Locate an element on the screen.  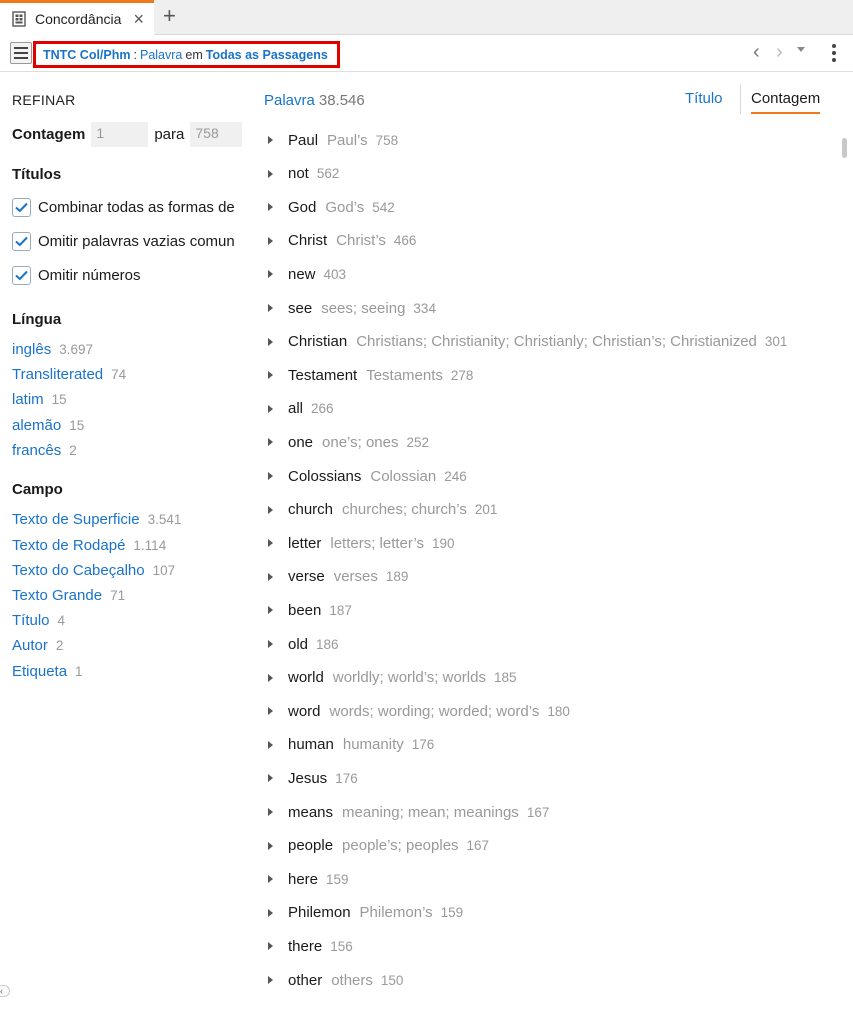
word-label: there is located at coordinates (305, 946).